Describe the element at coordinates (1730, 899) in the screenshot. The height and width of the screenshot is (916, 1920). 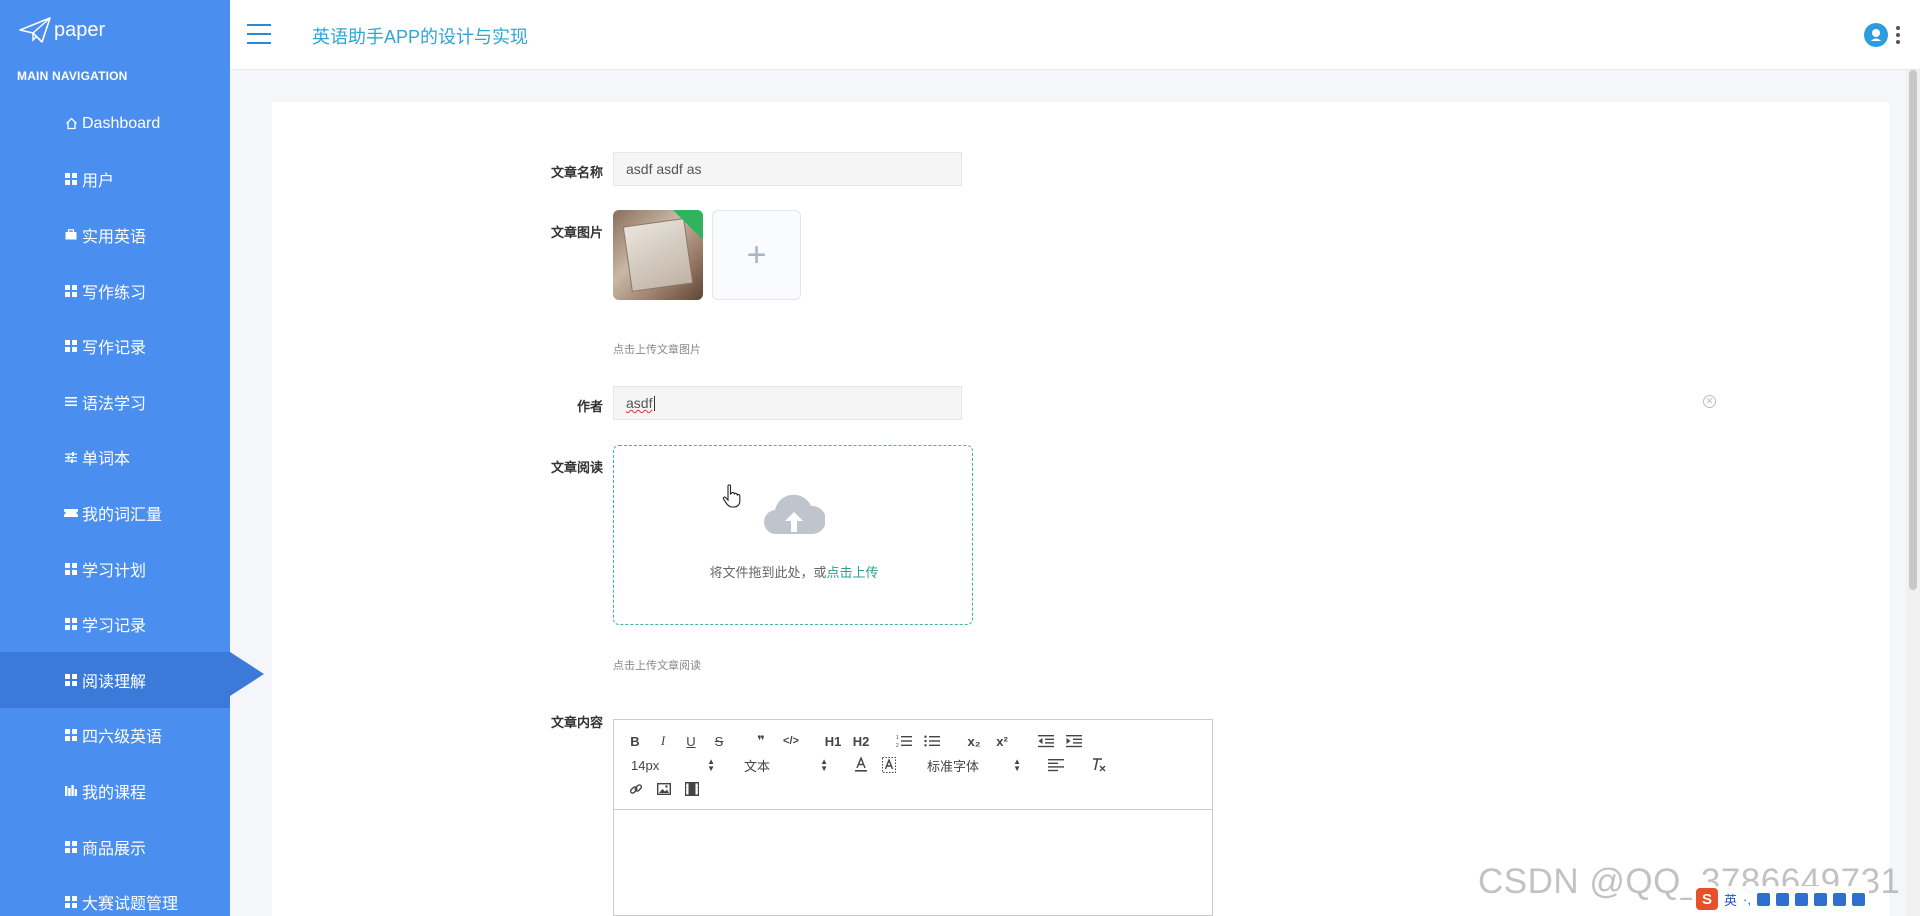
I see `ime-mode: 英` at that location.